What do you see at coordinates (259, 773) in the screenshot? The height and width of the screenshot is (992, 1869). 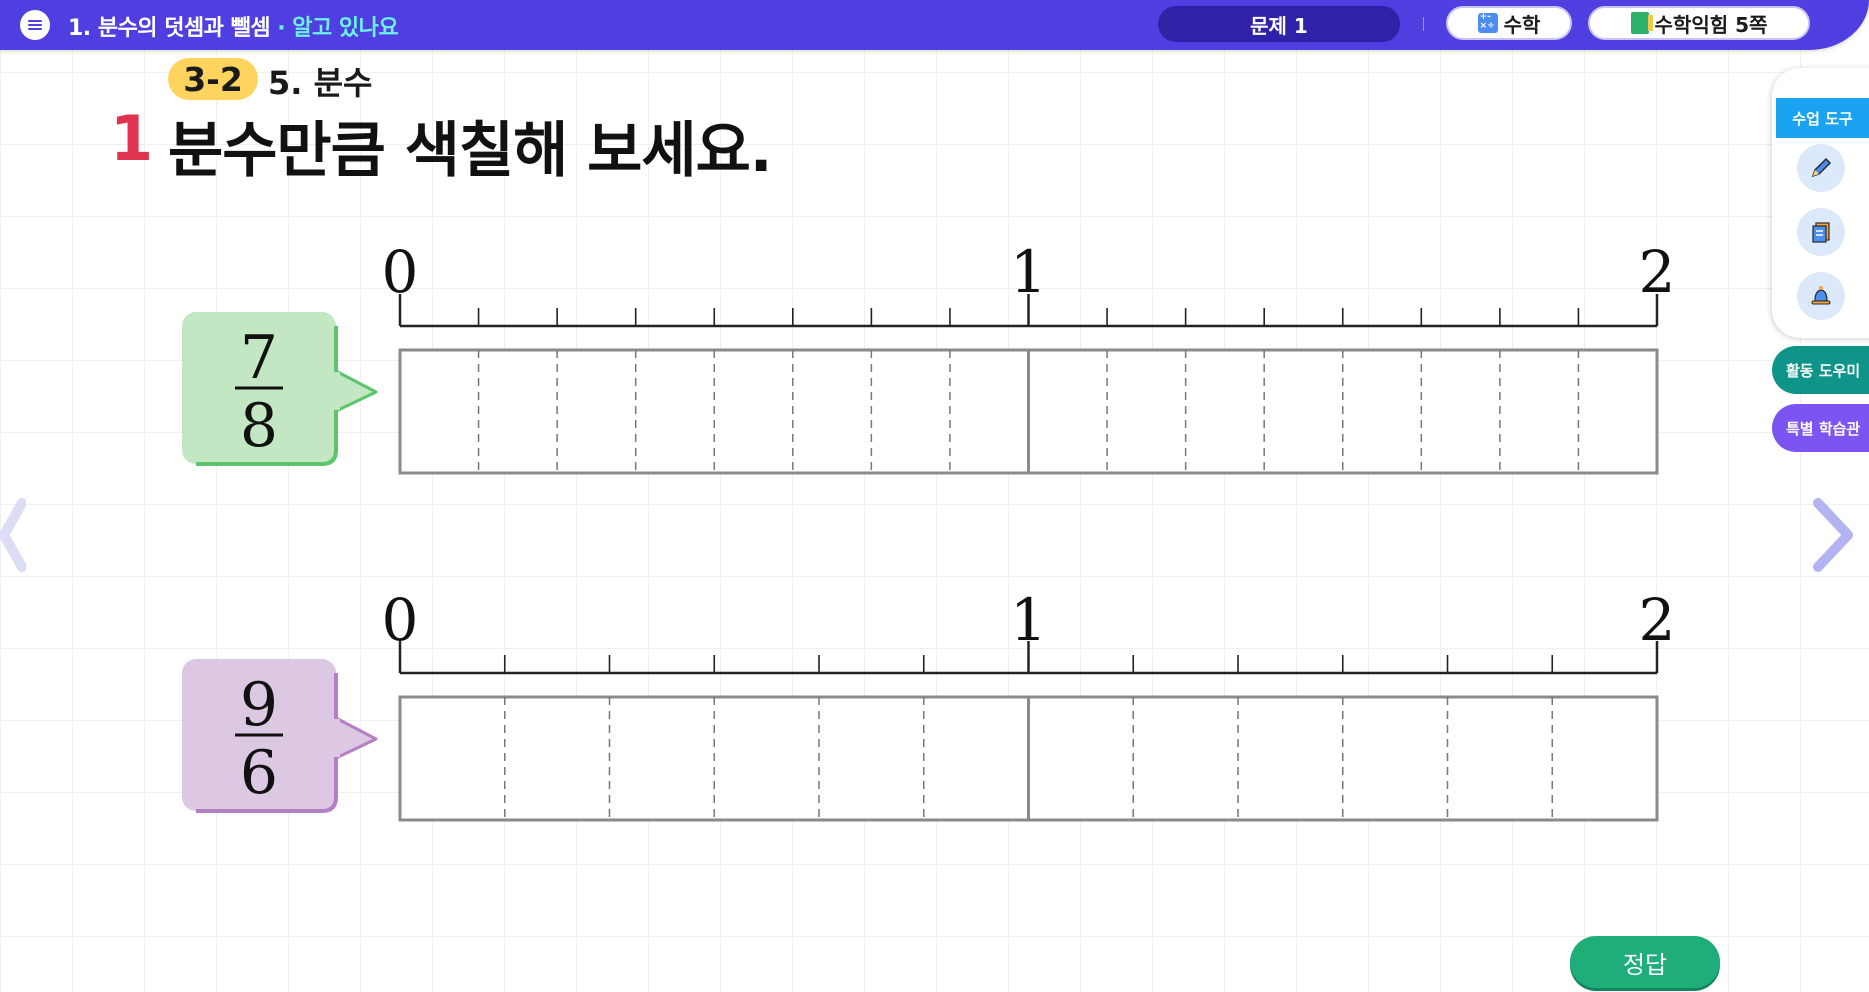 I see `fraction-denominator: 6` at bounding box center [259, 773].